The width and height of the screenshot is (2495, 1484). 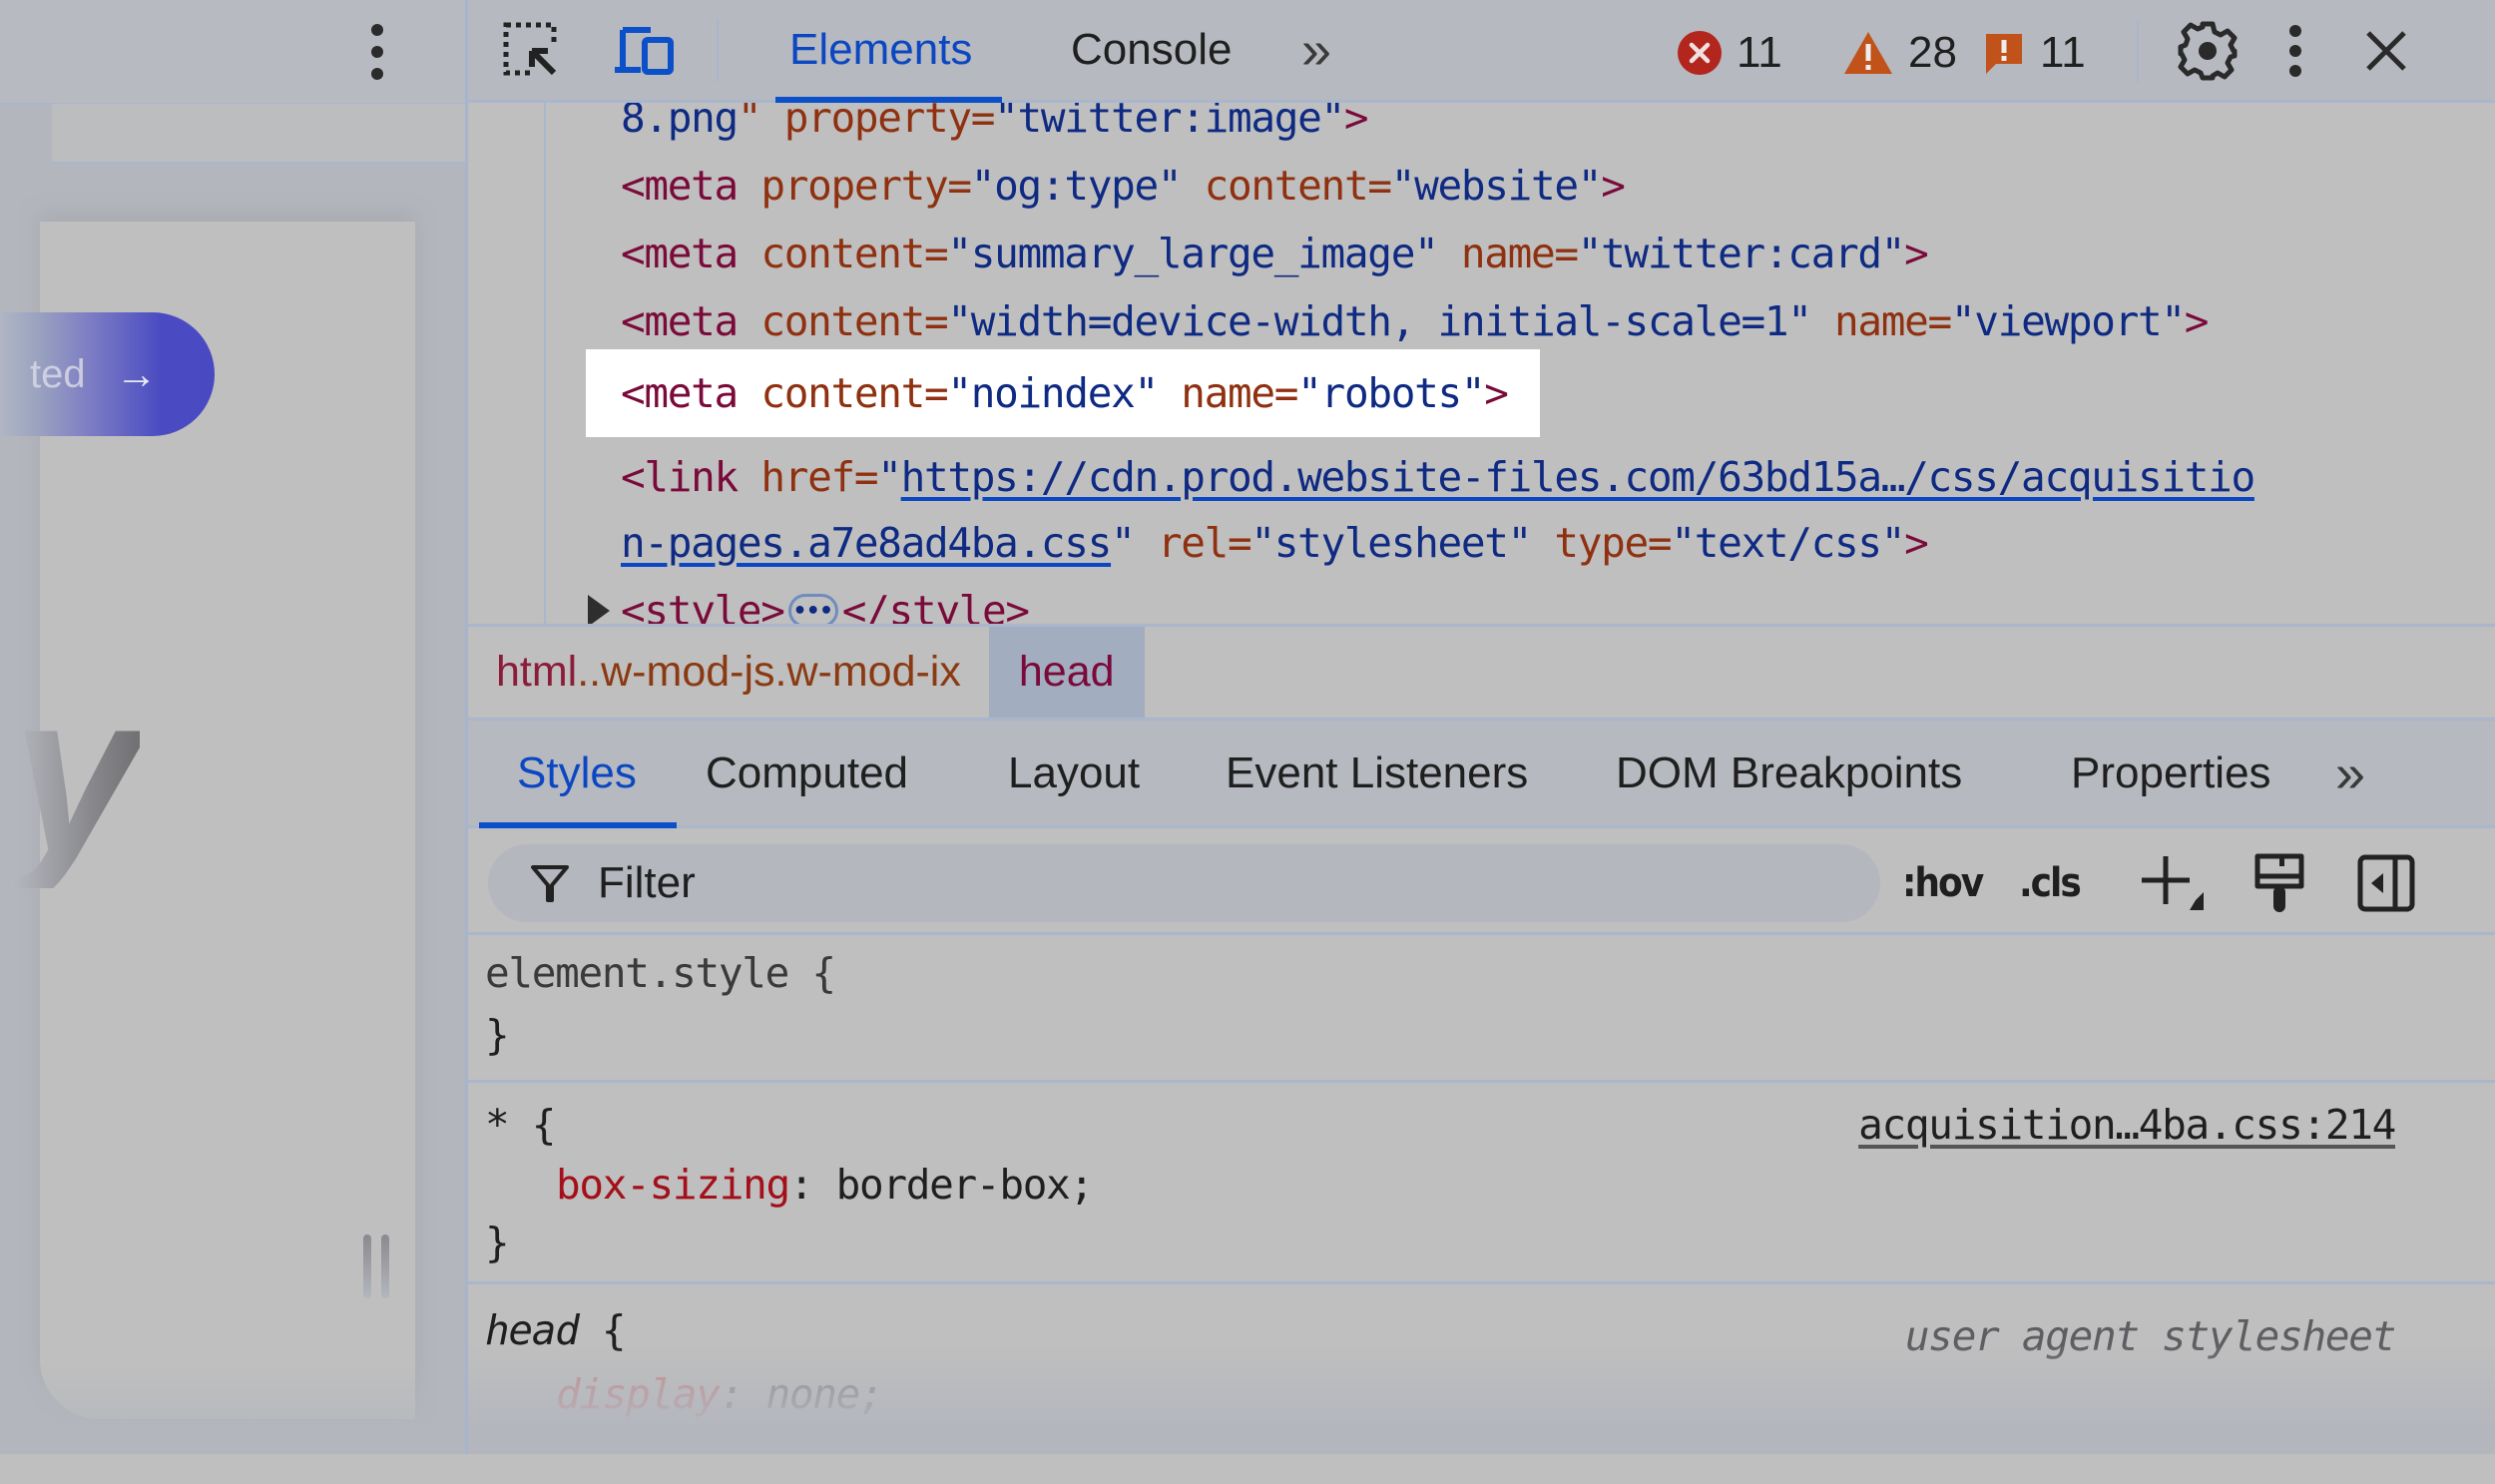 What do you see at coordinates (718, 51) in the screenshot?
I see `toolbar-separator` at bounding box center [718, 51].